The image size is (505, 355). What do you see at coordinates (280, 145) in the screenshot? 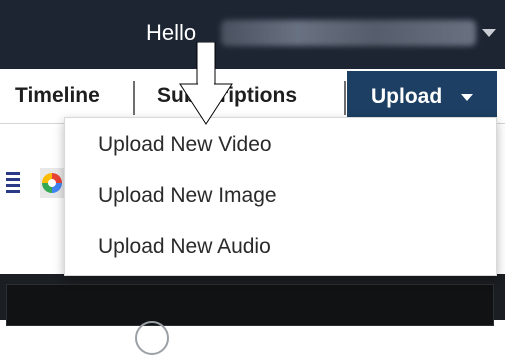
I see `menu-item-upload-video: Upload New Video` at bounding box center [280, 145].